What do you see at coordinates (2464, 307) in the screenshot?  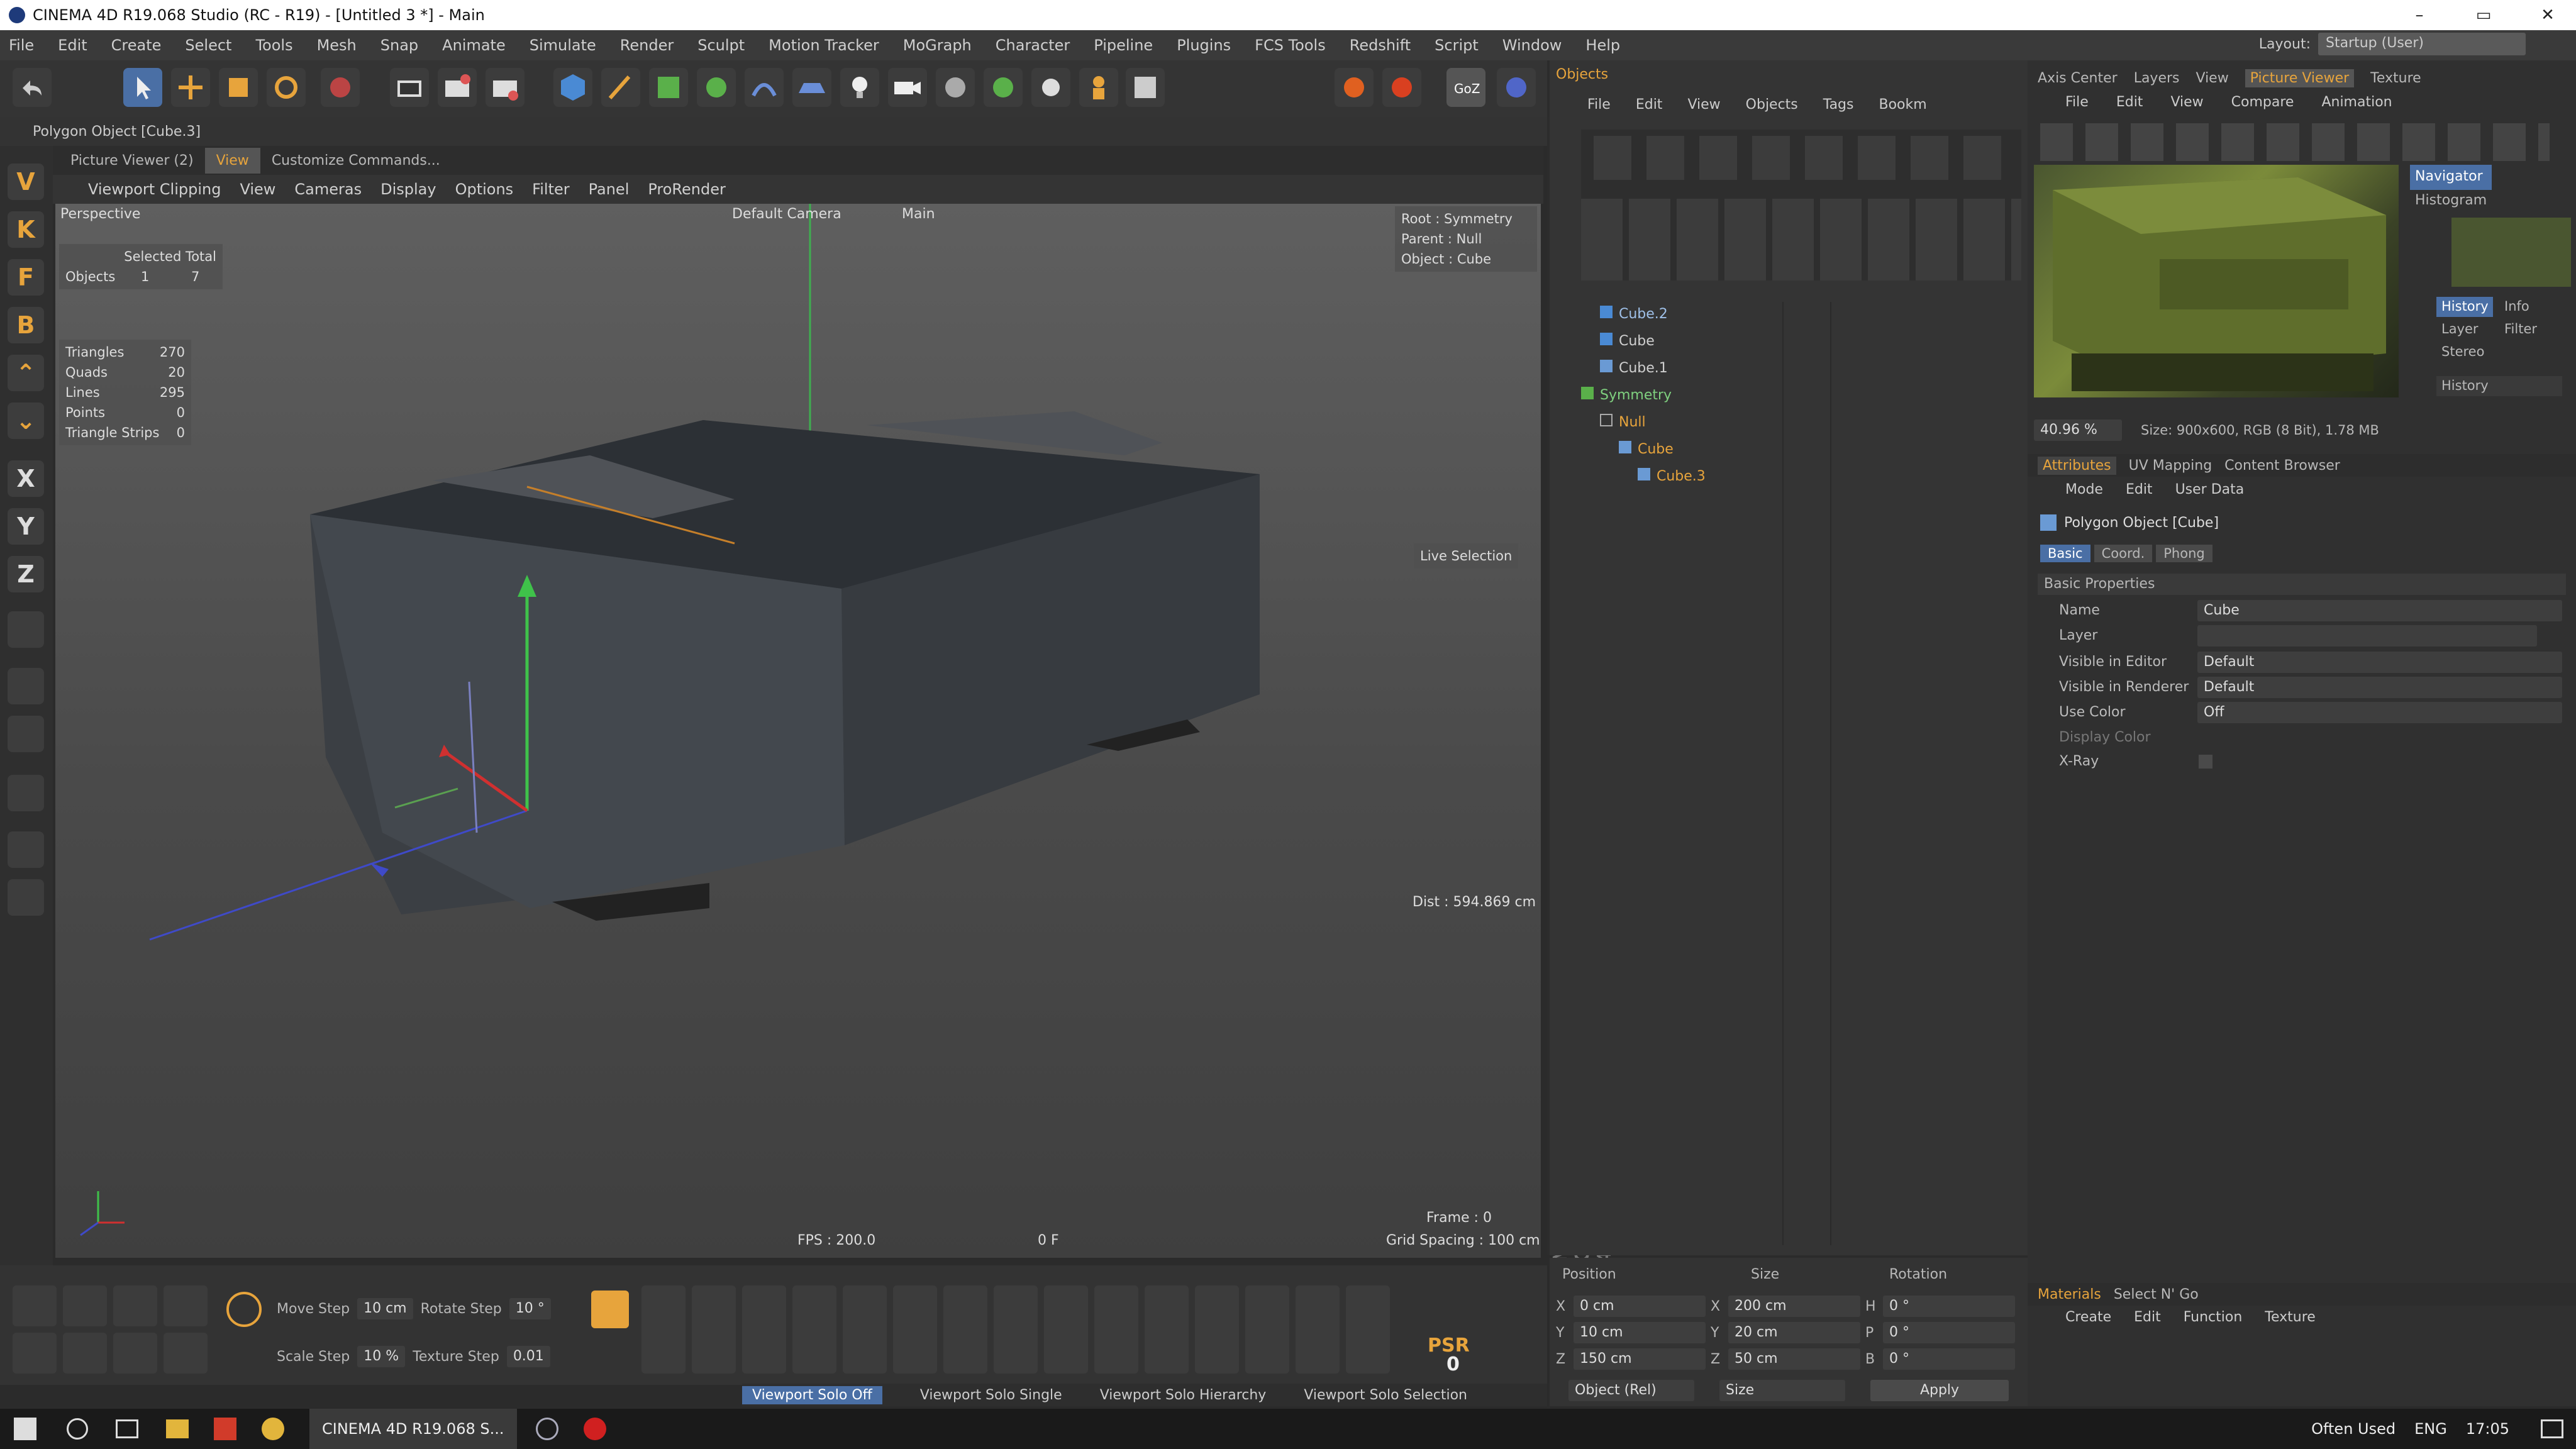 I see `history-tab: History` at bounding box center [2464, 307].